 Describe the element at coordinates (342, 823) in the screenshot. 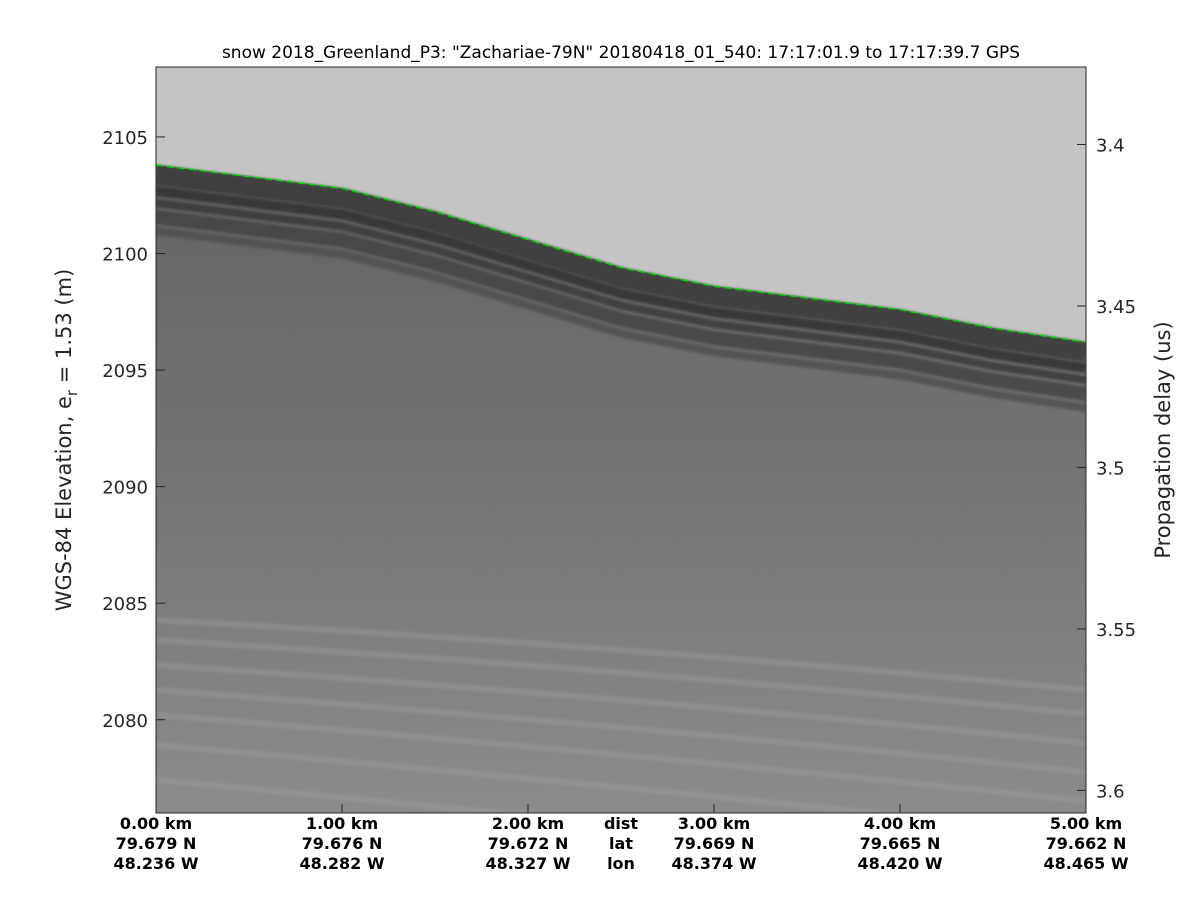

I see `x-tick-dist-label: 1.00 km` at that location.